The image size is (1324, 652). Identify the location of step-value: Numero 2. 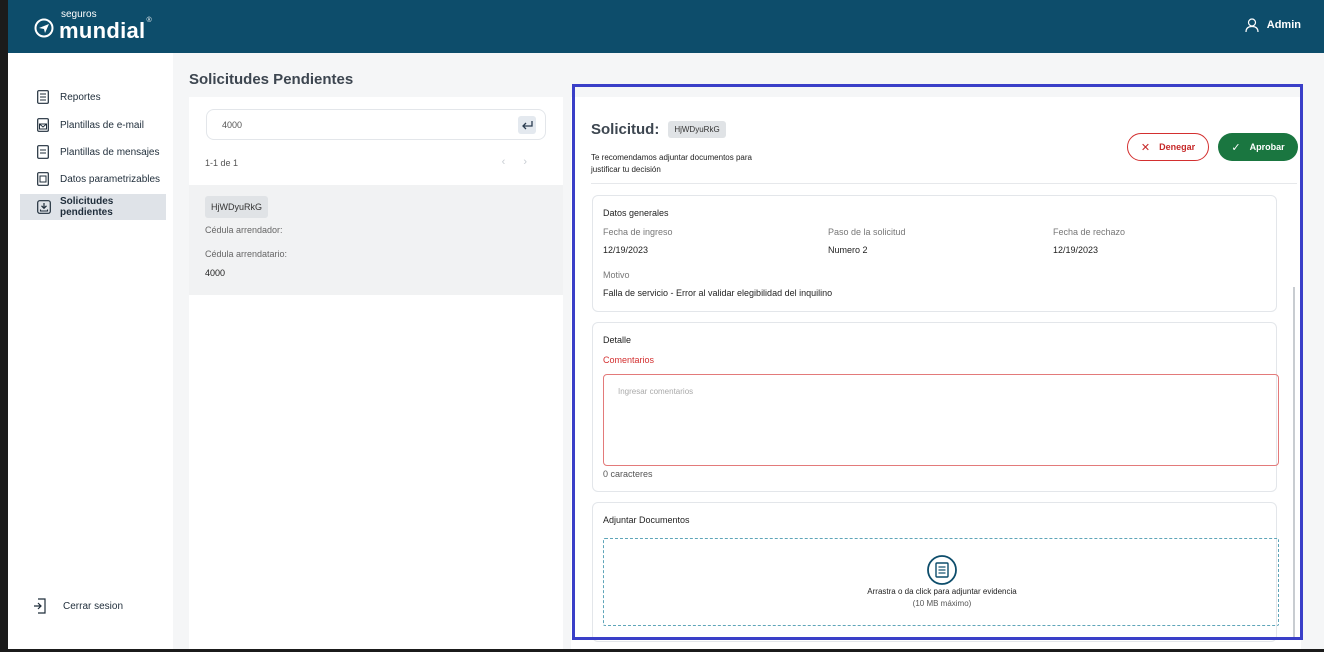
(848, 250).